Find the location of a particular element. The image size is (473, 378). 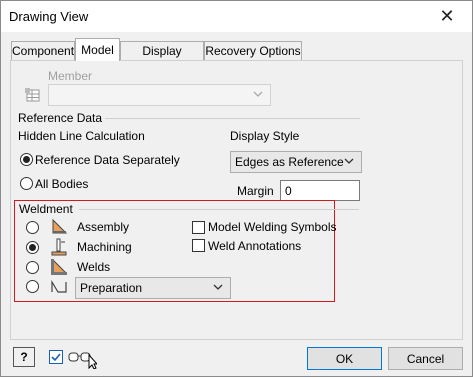

all-bodies-label: All Bodies is located at coordinates (62, 184).